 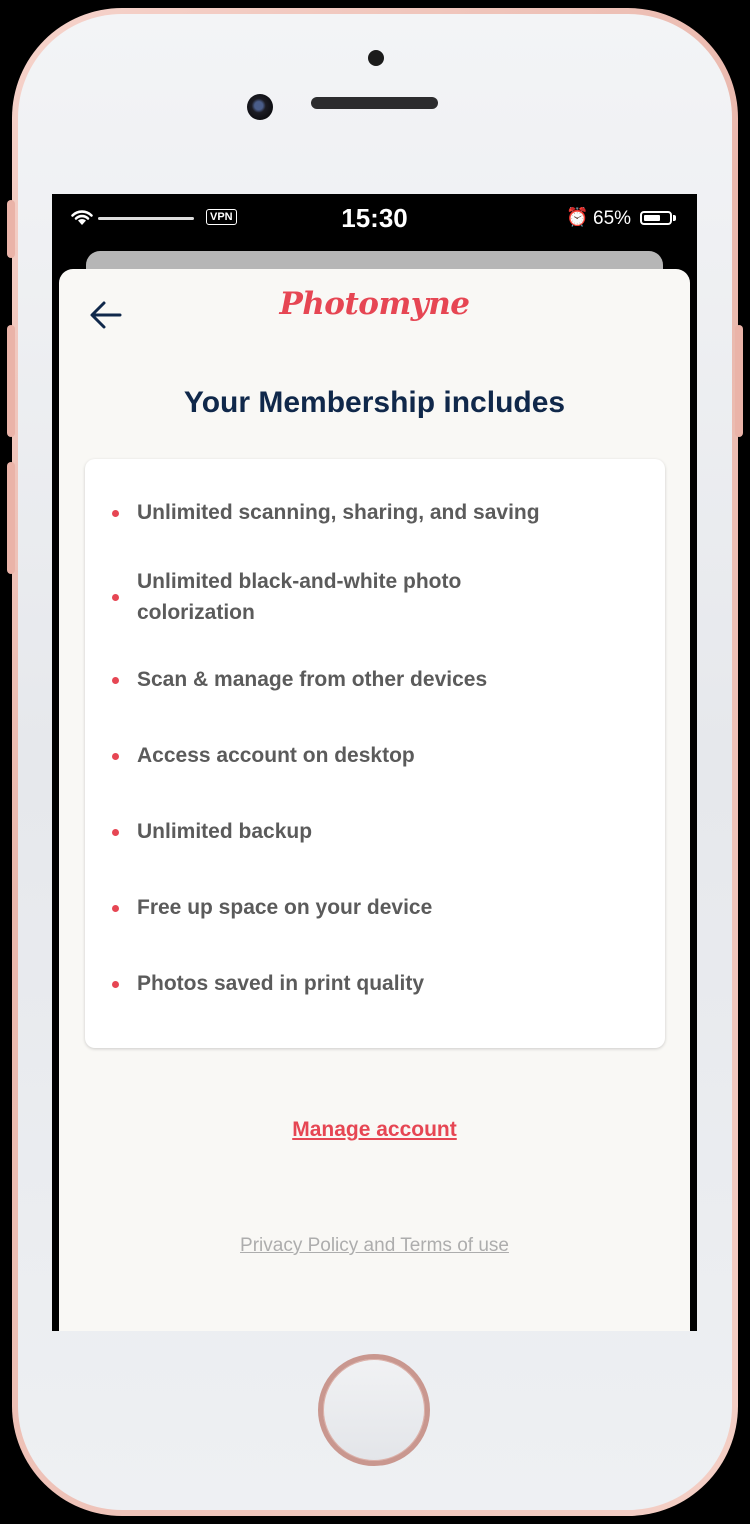 What do you see at coordinates (312, 679) in the screenshot?
I see `feature-text: Scan & manage from other devices` at bounding box center [312, 679].